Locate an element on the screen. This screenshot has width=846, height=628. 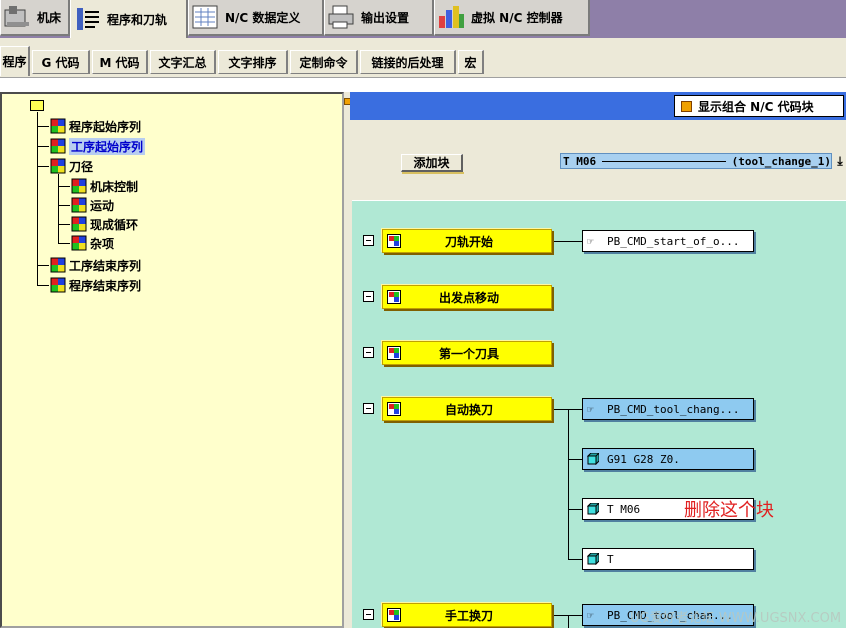
virtual-controller-icon is located at coordinates (451, 17).